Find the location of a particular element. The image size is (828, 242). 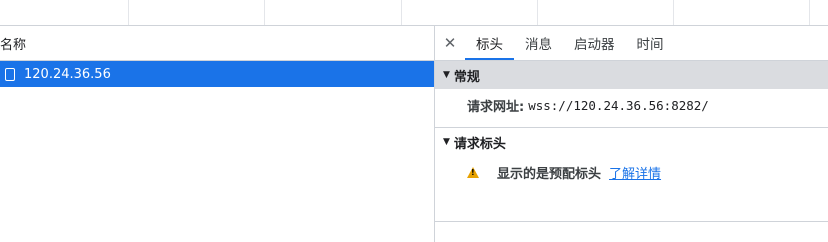

request-name: 120.24.36.56 is located at coordinates (67, 74).